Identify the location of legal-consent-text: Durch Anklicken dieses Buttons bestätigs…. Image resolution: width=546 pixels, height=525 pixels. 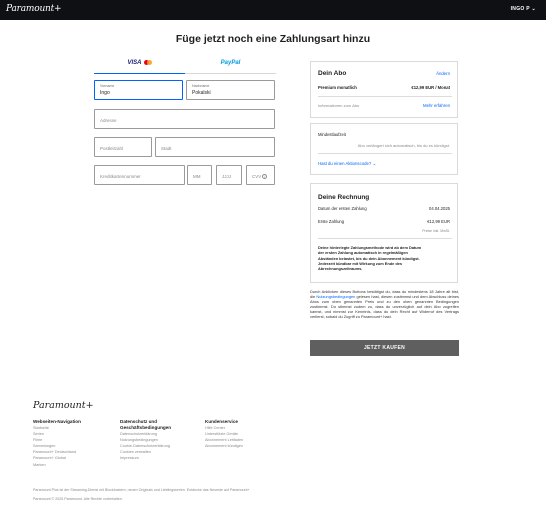
(384, 304).